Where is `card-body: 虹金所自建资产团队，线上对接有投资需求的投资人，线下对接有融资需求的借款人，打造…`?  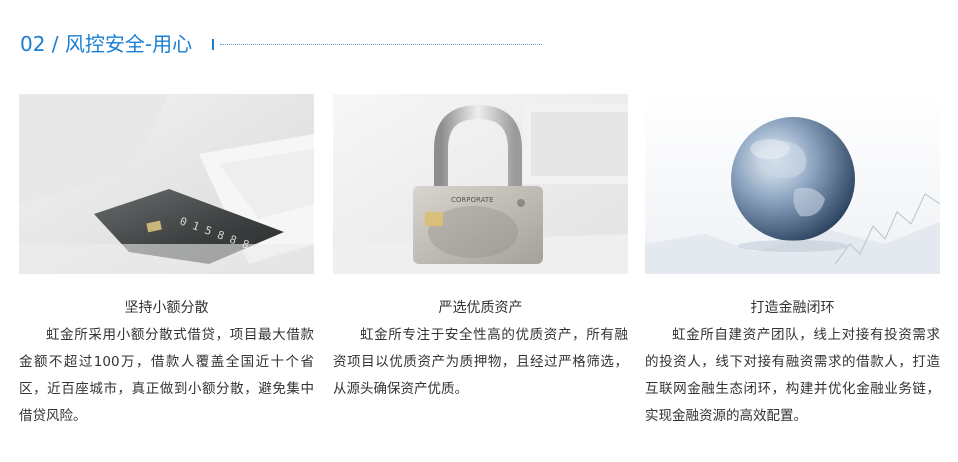 card-body: 虹金所自建资产团队，线上对接有投资需求的投资人，线下对接有融资需求的借款人，打造… is located at coordinates (792, 375).